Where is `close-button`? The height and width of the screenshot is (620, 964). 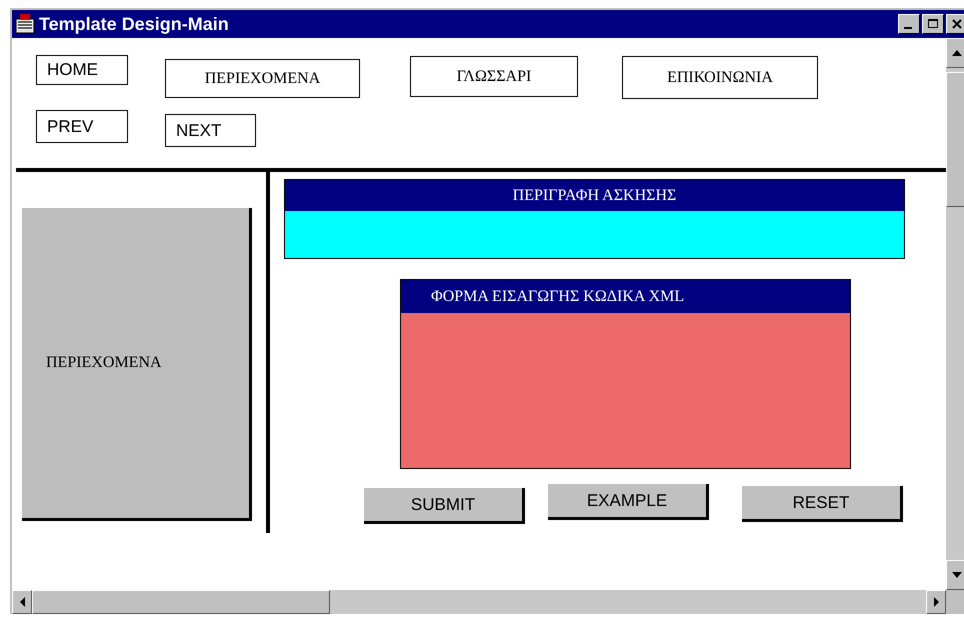 close-button is located at coordinates (955, 24).